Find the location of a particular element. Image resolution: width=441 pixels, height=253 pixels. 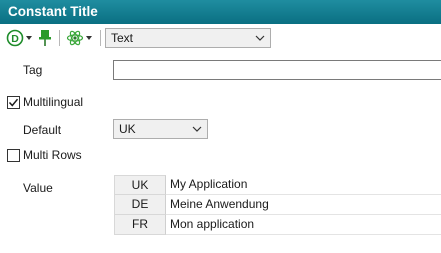

multi-rows-label: Multi Rows is located at coordinates (52, 155).